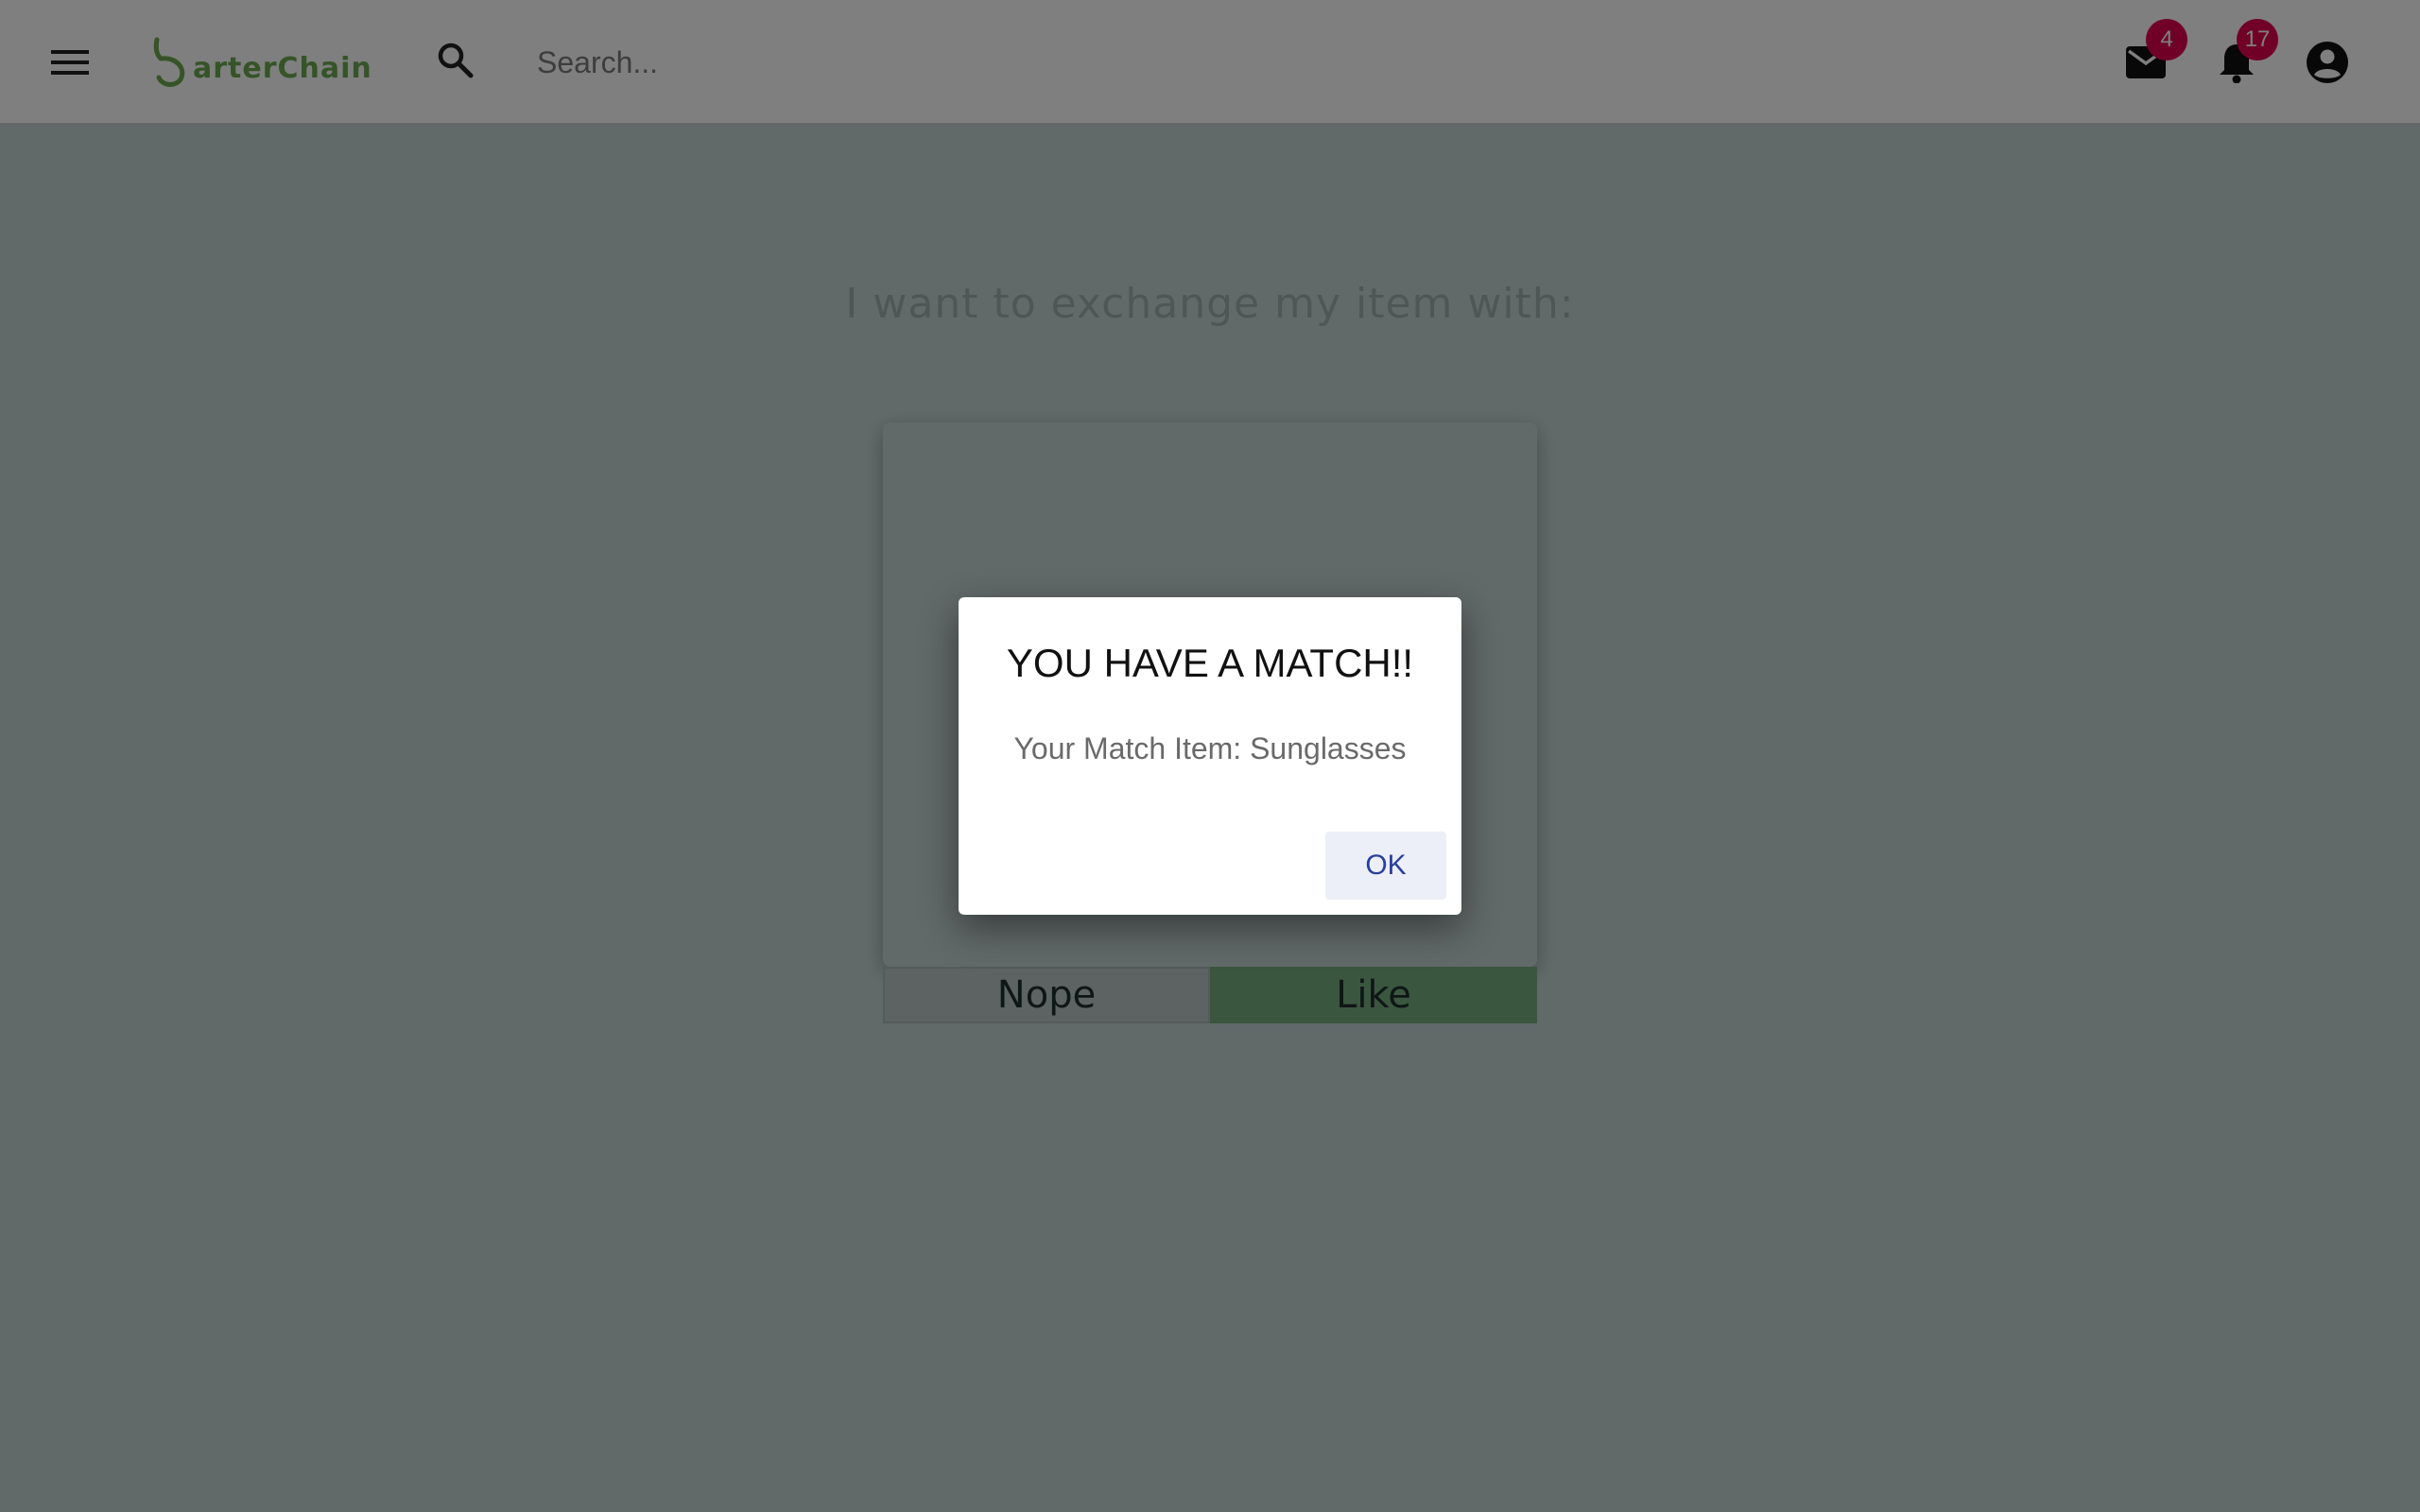 The height and width of the screenshot is (1512, 2420). I want to click on ok-button: OK, so click(1385, 866).